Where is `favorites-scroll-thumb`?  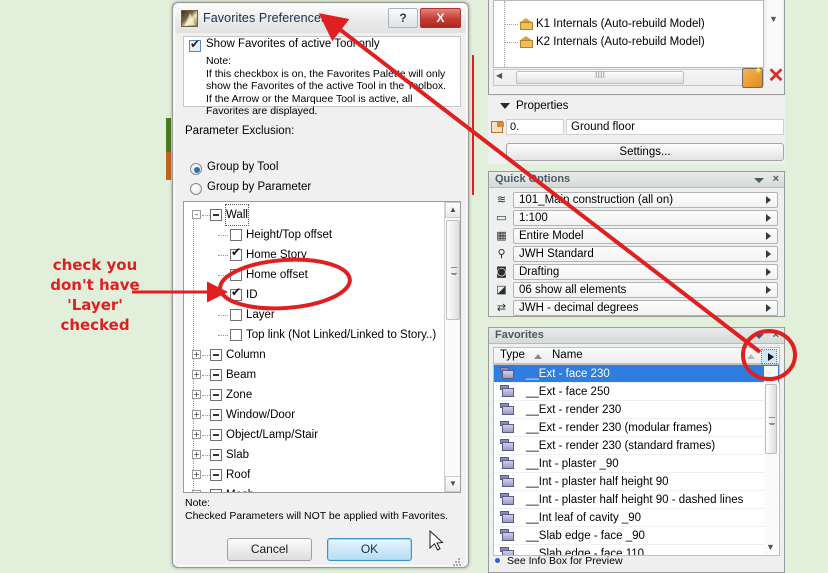 favorites-scroll-thumb is located at coordinates (771, 419).